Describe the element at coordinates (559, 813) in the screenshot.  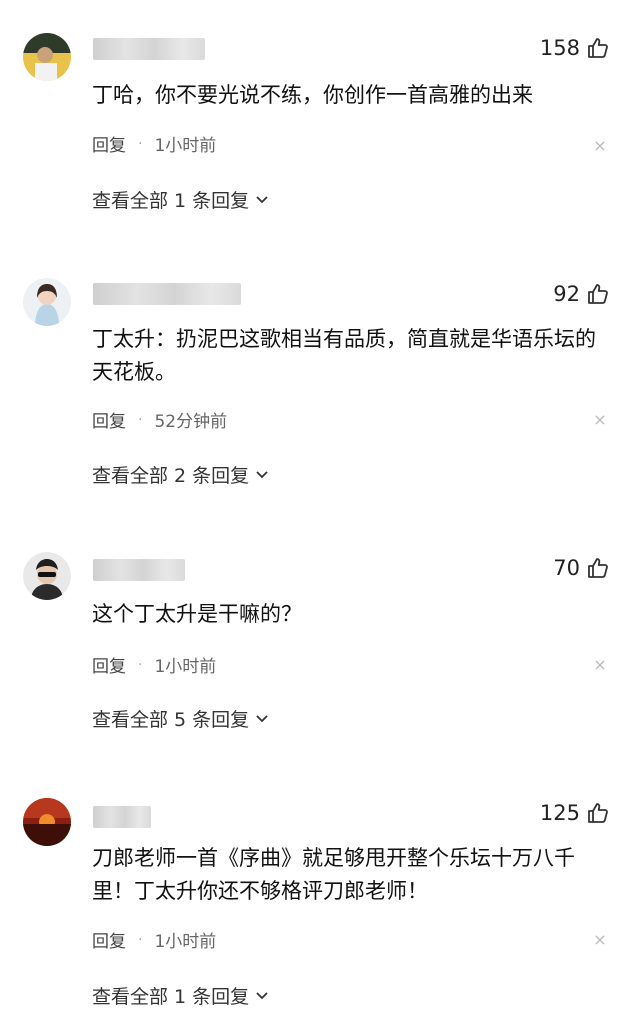
I see `like-count: 125` at that location.